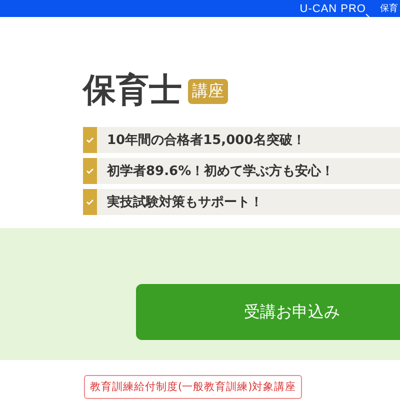  Describe the element at coordinates (268, 312) in the screenshot. I see `apply-button: 受講お申込み` at that location.